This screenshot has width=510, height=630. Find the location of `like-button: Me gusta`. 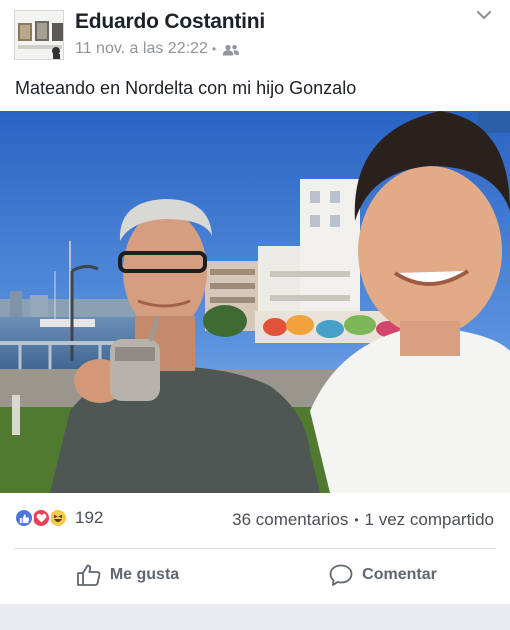

like-button: Me gusta is located at coordinates (127, 575).